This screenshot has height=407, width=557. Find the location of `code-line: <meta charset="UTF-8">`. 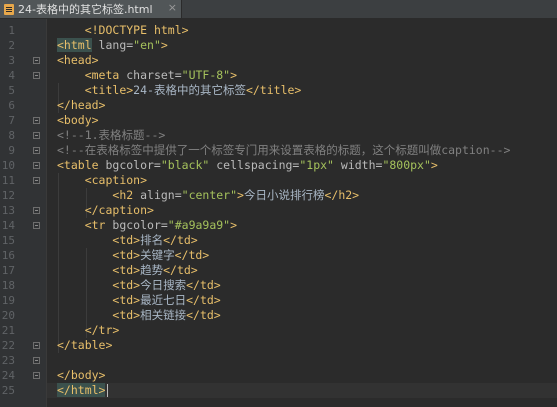

code-line: <meta charset="UTF-8"> is located at coordinates (147, 75).